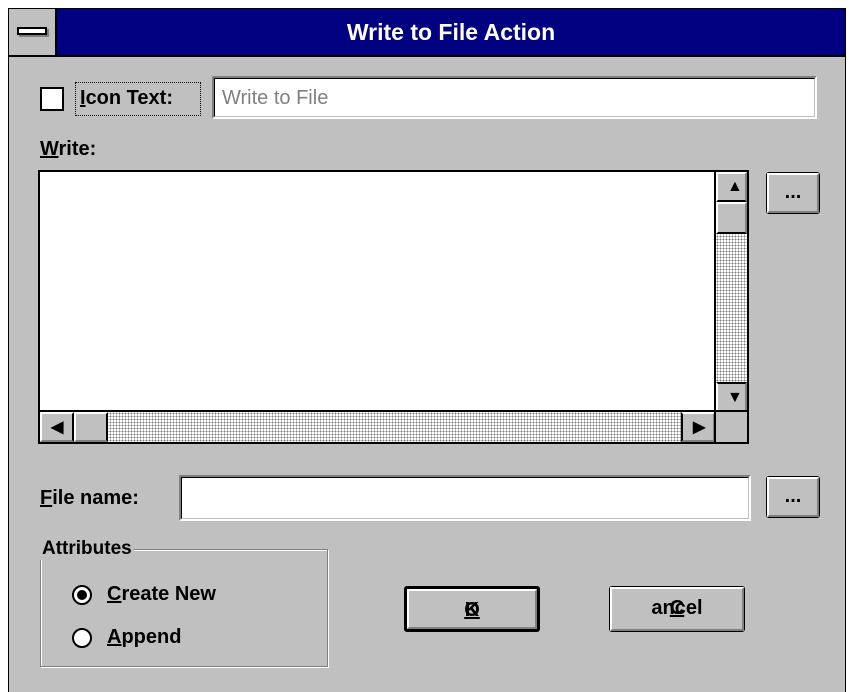 This screenshot has height=692, width=849. I want to click on vertical-scroll-thumb, so click(731, 218).